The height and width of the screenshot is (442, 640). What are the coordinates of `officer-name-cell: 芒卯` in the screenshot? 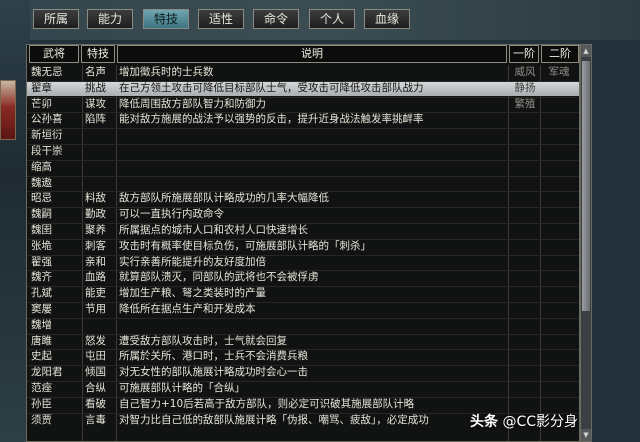 It's located at (41, 103).